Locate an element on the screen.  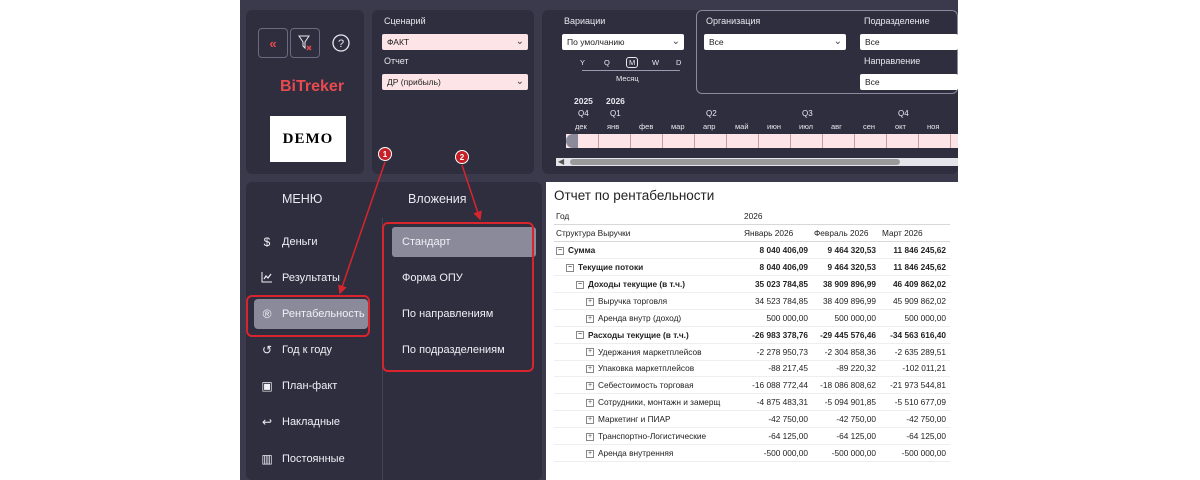
column-header: Январь 2026 is located at coordinates (777, 233).